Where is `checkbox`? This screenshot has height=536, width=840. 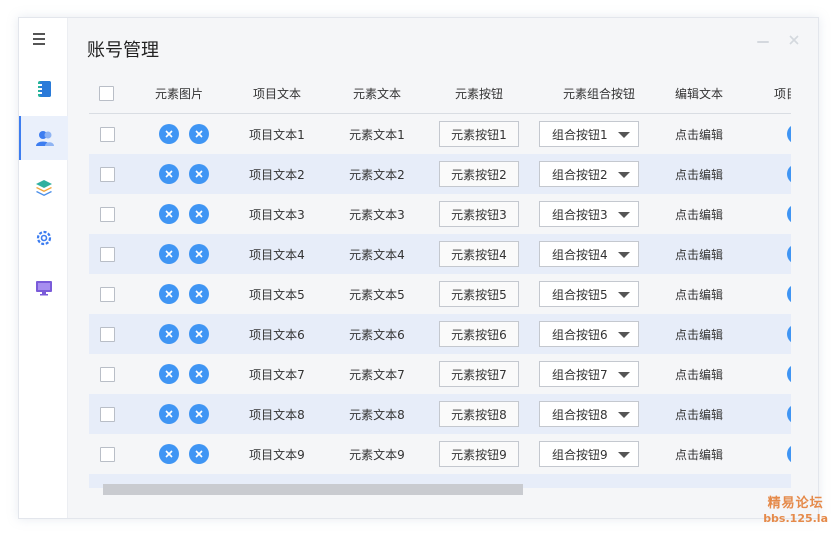
checkbox is located at coordinates (106, 93).